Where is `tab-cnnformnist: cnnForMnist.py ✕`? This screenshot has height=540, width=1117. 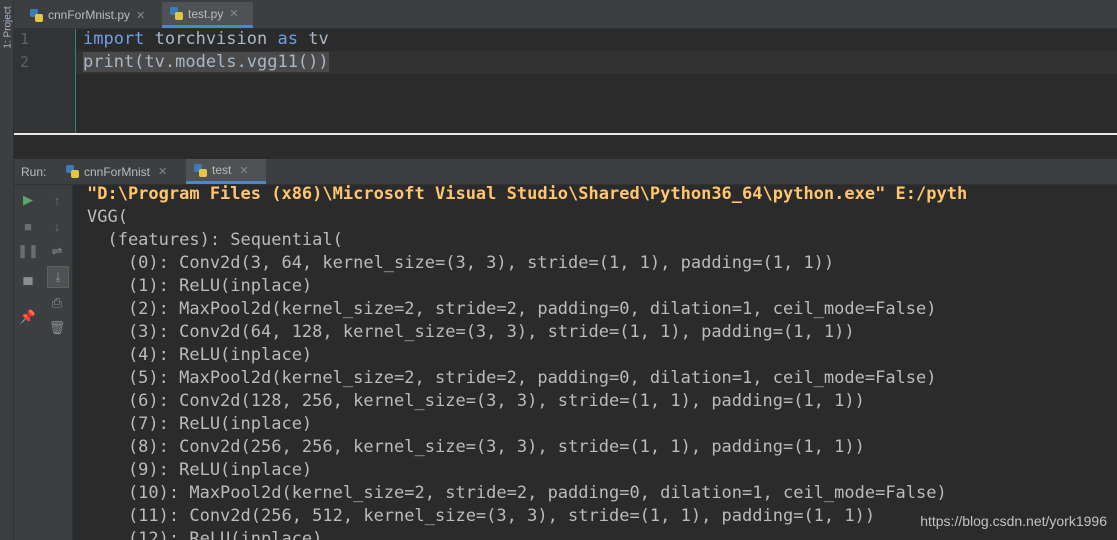
tab-cnnformnist: cnnForMnist.py ✕ is located at coordinates (91, 15).